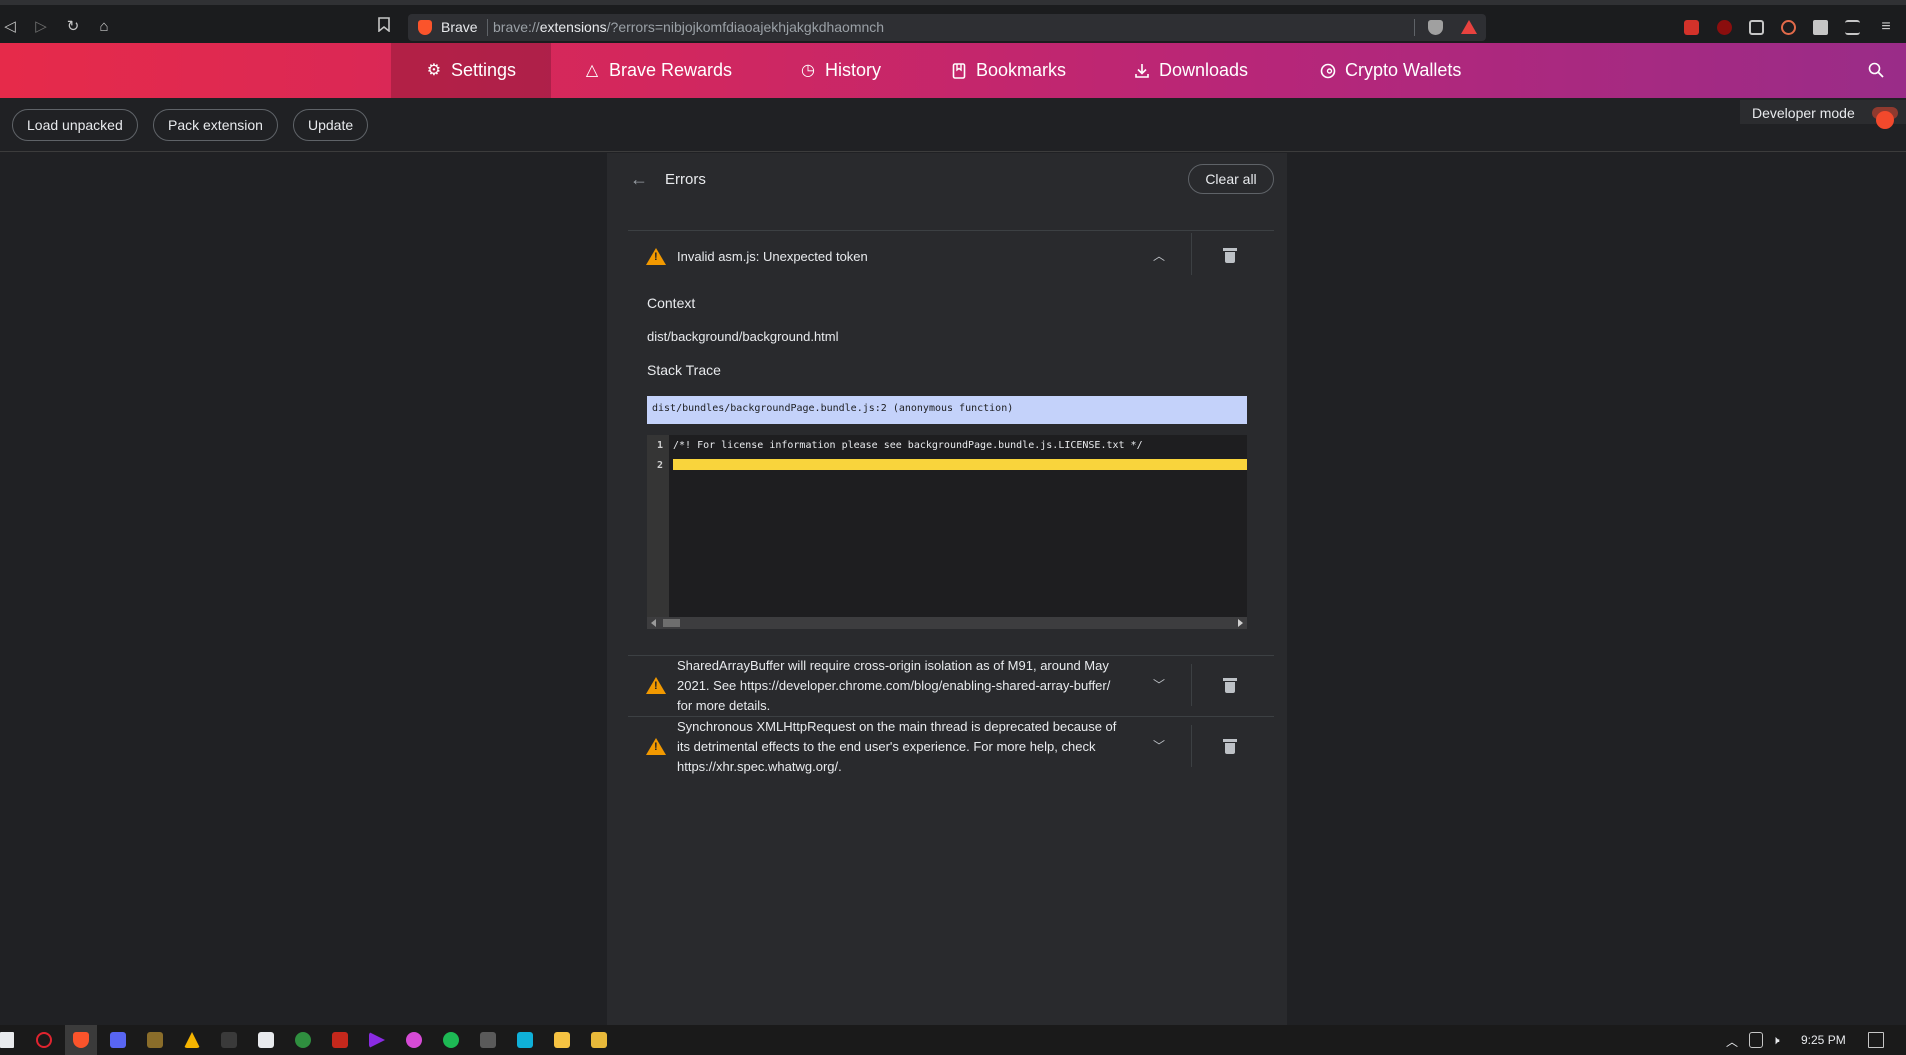  I want to click on volume-icon: 🕨, so click(1776, 1040).